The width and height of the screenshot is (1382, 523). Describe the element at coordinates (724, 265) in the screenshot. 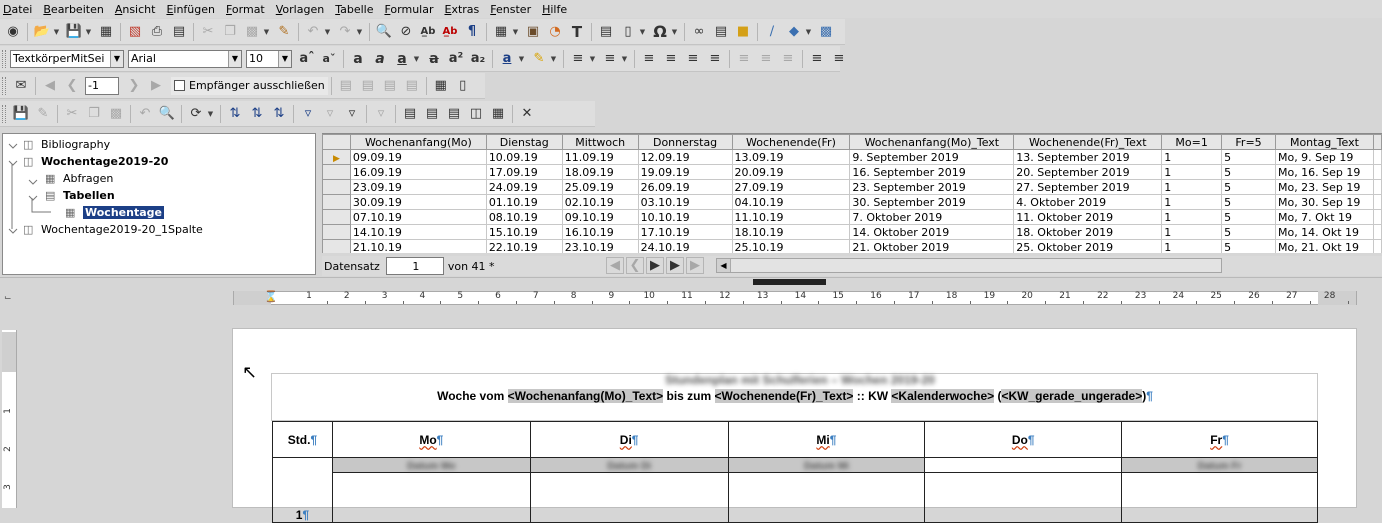

I see `scroll-left-icon: ◀` at that location.